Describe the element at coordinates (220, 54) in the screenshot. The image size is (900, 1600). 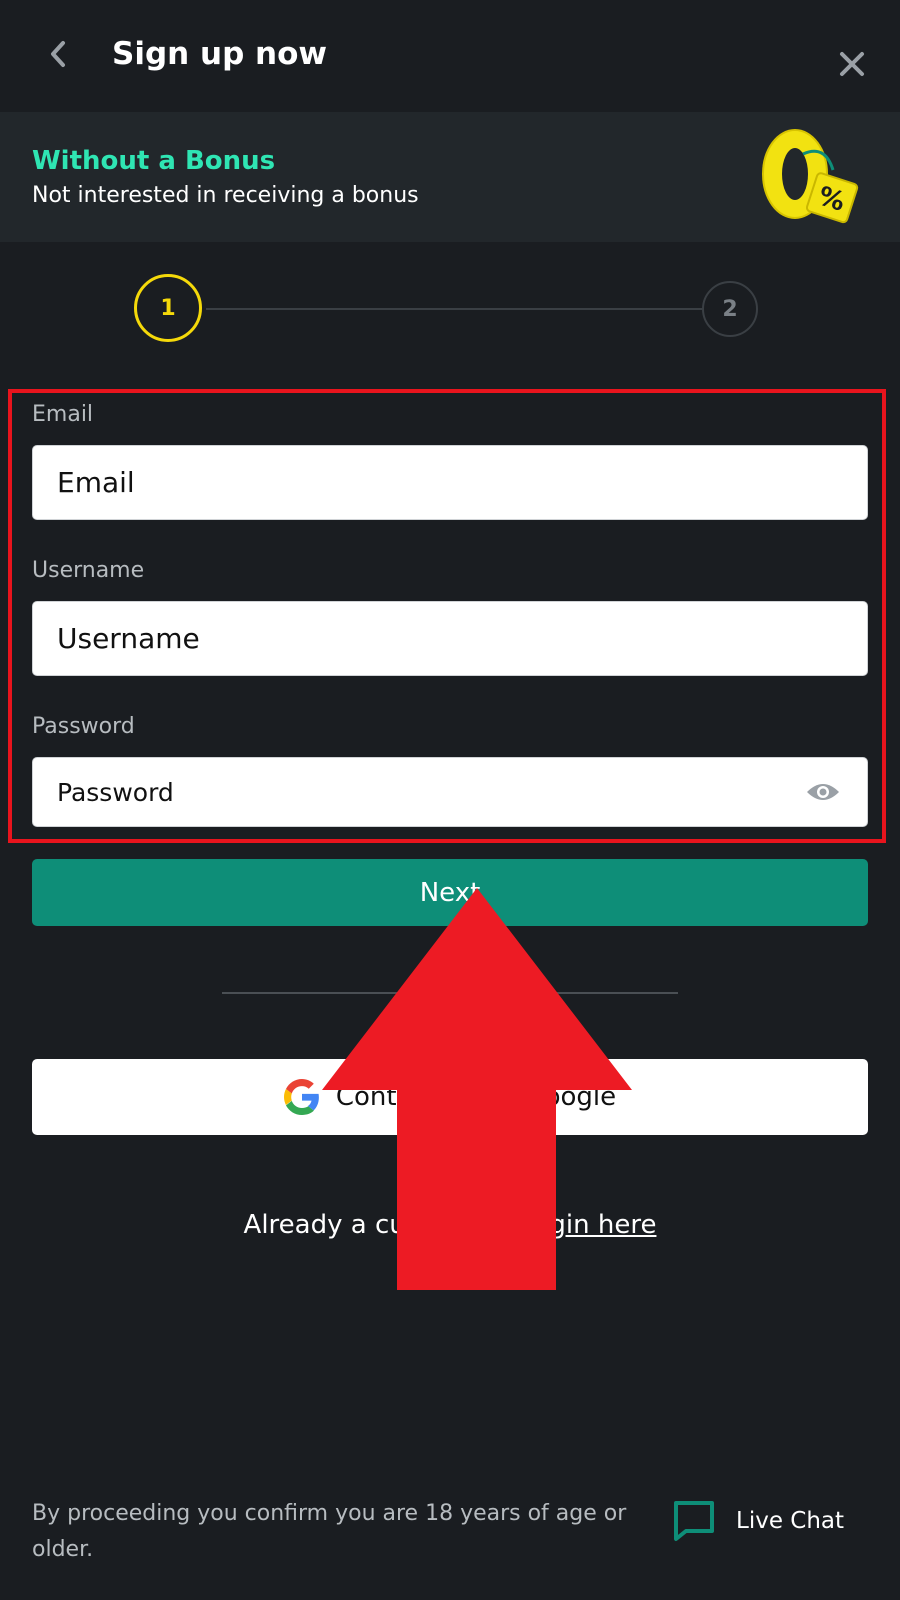
I see `page-title: Sign up now` at that location.